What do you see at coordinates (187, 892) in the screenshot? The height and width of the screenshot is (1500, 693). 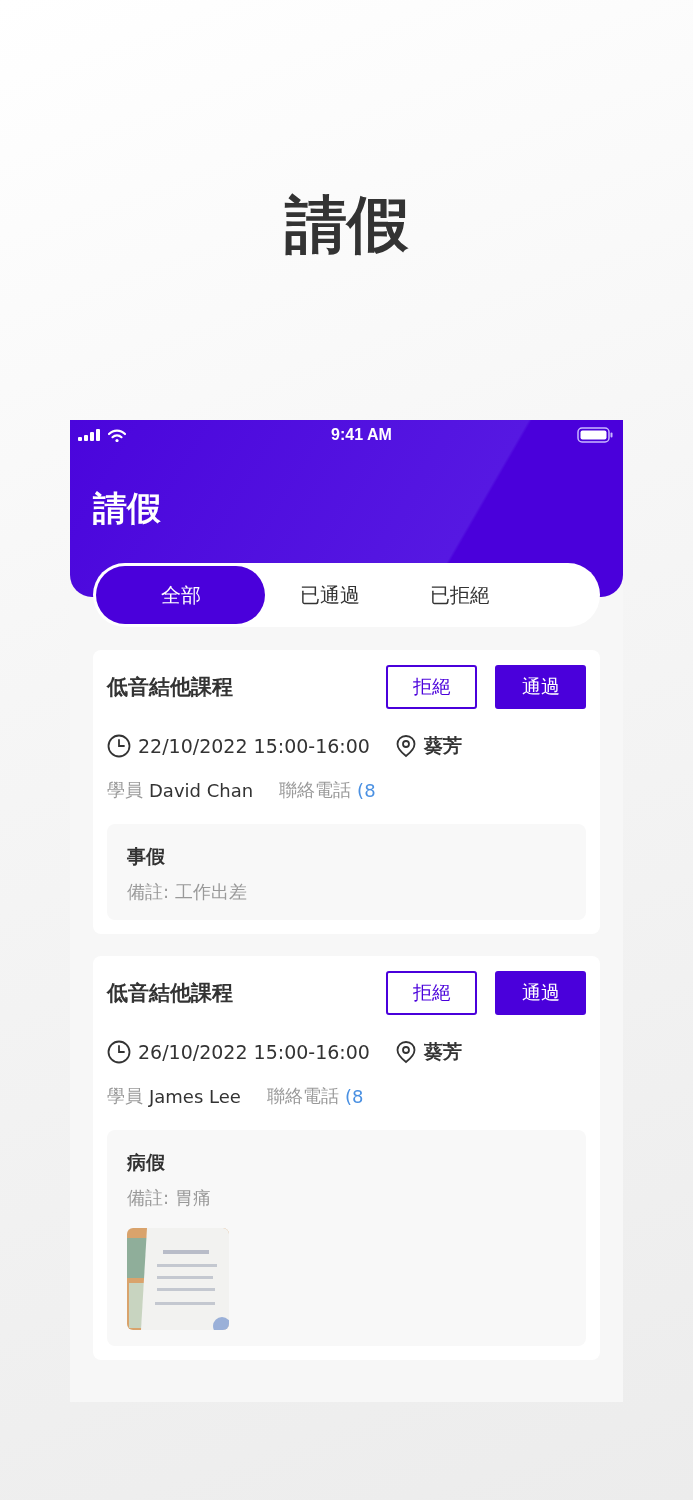 I see `remark: 備註: 工作出差` at bounding box center [187, 892].